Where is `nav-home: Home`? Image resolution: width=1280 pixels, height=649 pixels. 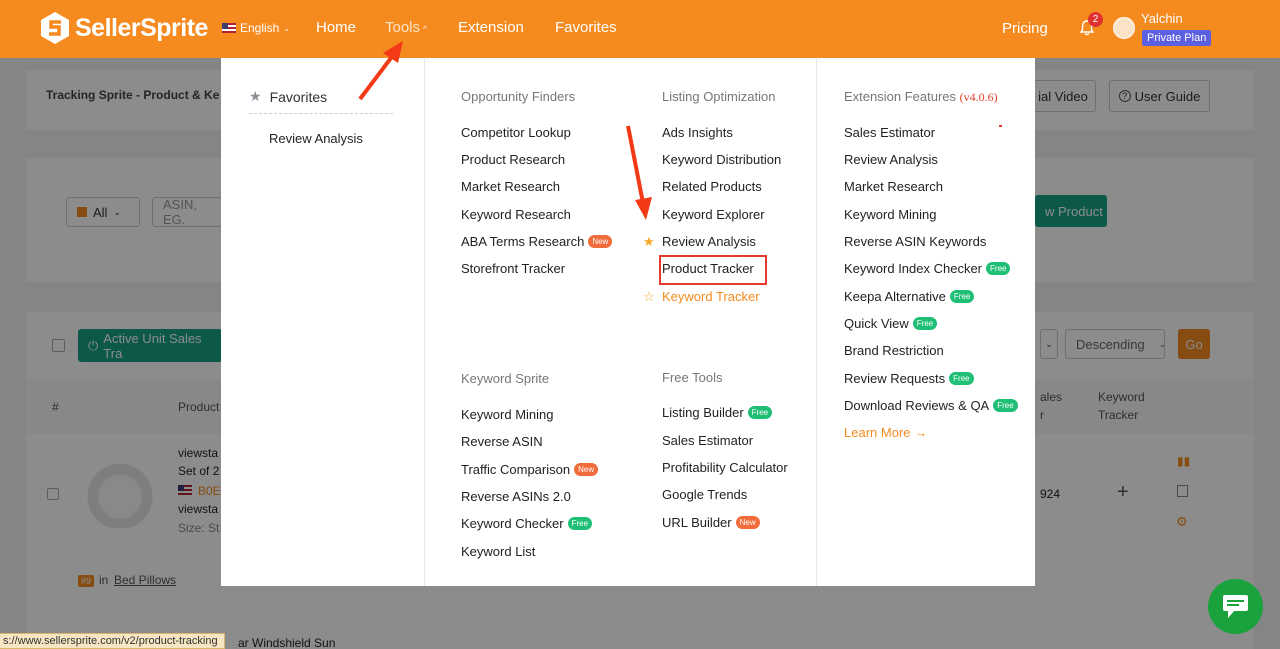
nav-home: Home is located at coordinates (336, 27).